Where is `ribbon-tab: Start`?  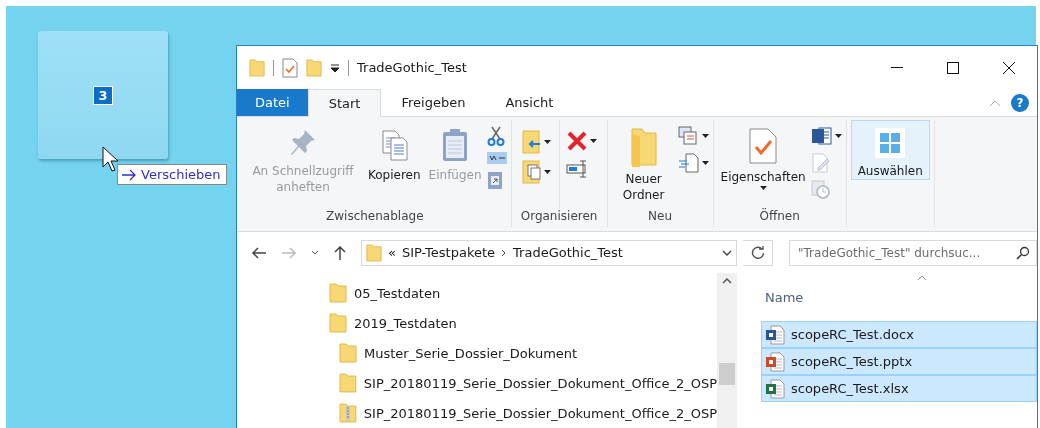 ribbon-tab: Start is located at coordinates (344, 103).